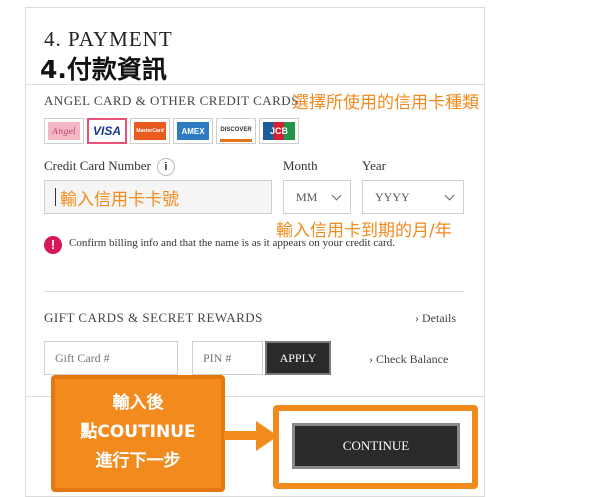 The height and width of the screenshot is (497, 607). What do you see at coordinates (413, 197) in the screenshot?
I see `year-select: YYYY` at bounding box center [413, 197].